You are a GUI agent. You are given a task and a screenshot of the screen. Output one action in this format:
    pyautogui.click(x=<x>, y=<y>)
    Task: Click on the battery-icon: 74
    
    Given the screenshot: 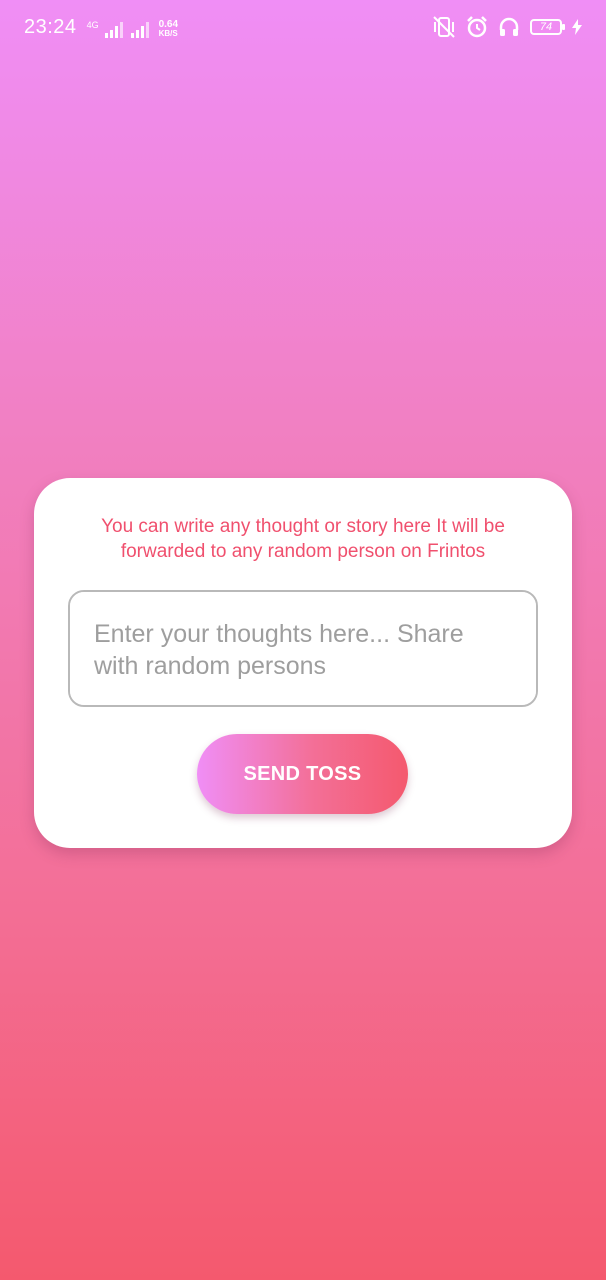 What is the action you would take?
    pyautogui.click(x=547, y=27)
    